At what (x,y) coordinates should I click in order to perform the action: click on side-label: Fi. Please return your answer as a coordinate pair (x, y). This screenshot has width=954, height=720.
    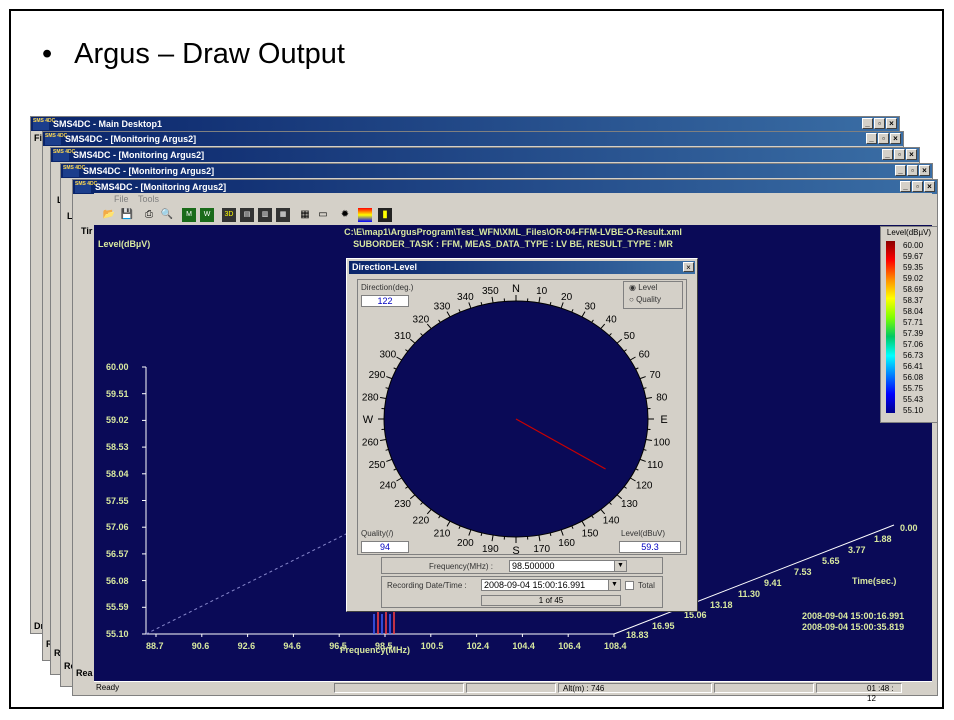
    Looking at the image, I should click on (38, 138).